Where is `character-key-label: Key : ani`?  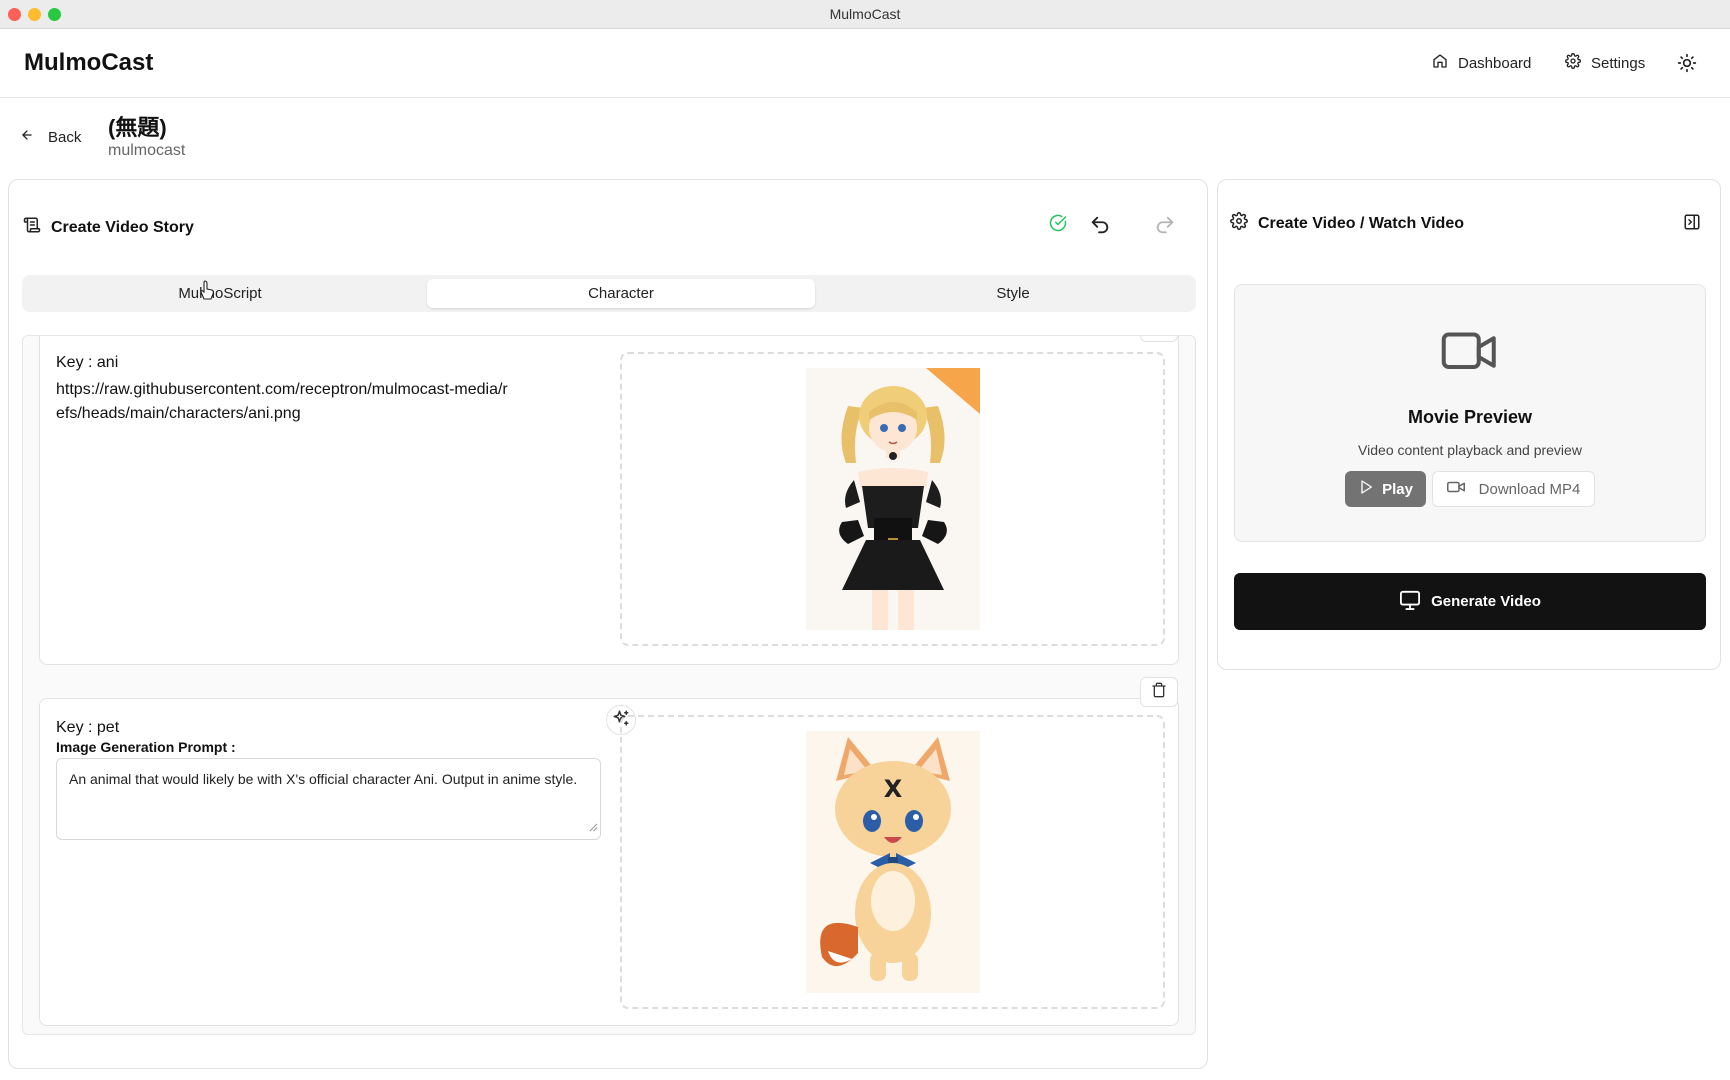
character-key-label: Key : ani is located at coordinates (87, 362).